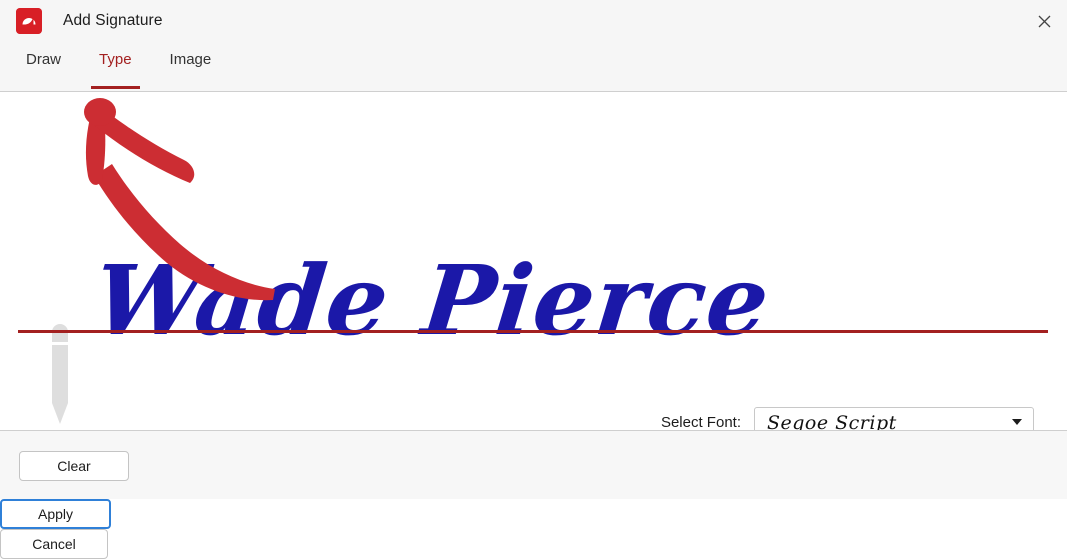 The image size is (1067, 559). What do you see at coordinates (74, 466) in the screenshot?
I see `clear-button: Clear` at bounding box center [74, 466].